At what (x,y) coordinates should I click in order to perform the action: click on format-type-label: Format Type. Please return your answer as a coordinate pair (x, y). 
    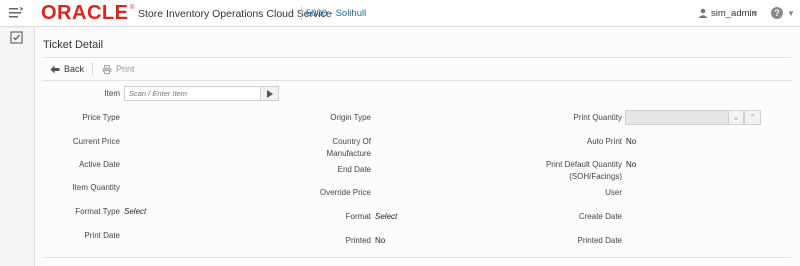
    Looking at the image, I should click on (97, 211).